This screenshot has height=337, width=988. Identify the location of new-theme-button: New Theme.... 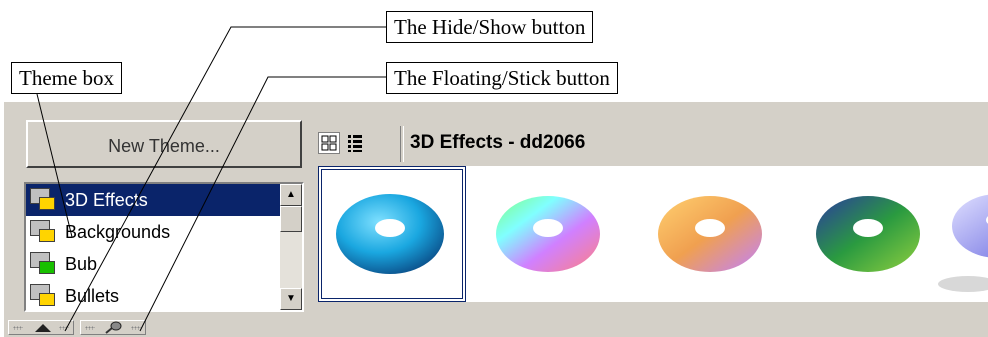
(164, 144).